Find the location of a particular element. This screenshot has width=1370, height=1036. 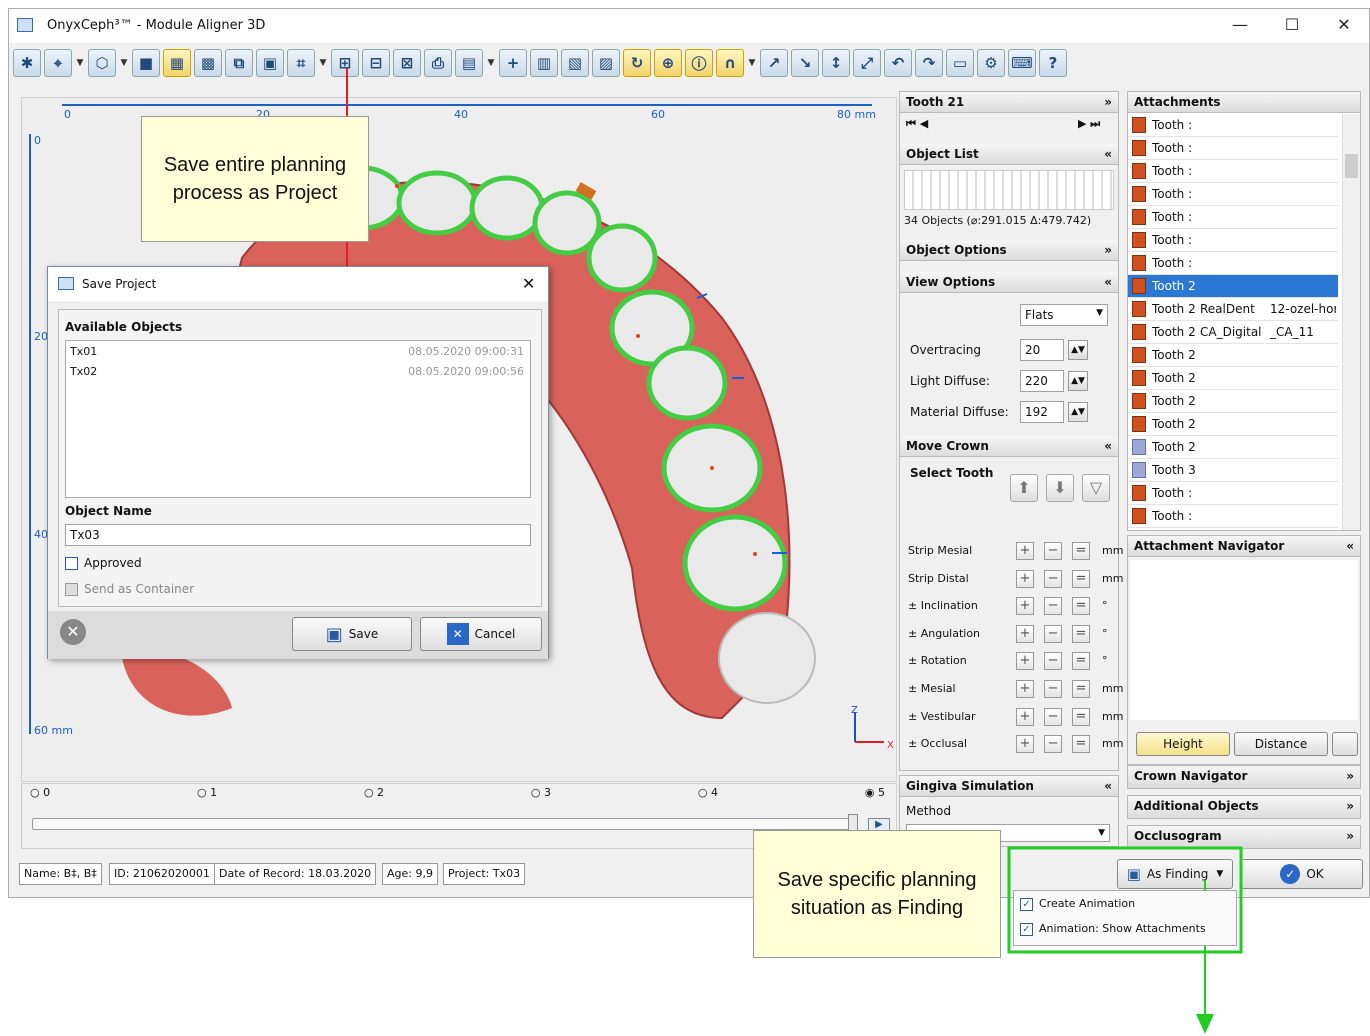

stage-radio: ○ 0 is located at coordinates (40, 797).